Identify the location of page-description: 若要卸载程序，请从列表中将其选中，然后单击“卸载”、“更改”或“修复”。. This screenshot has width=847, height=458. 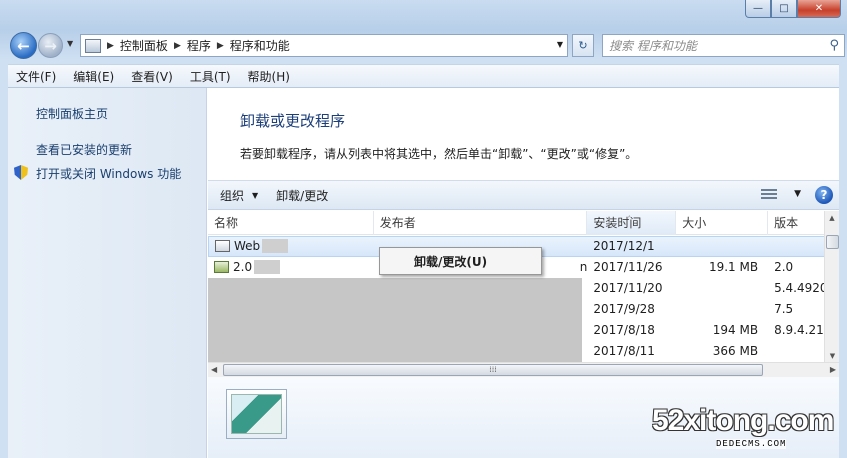
(439, 154).